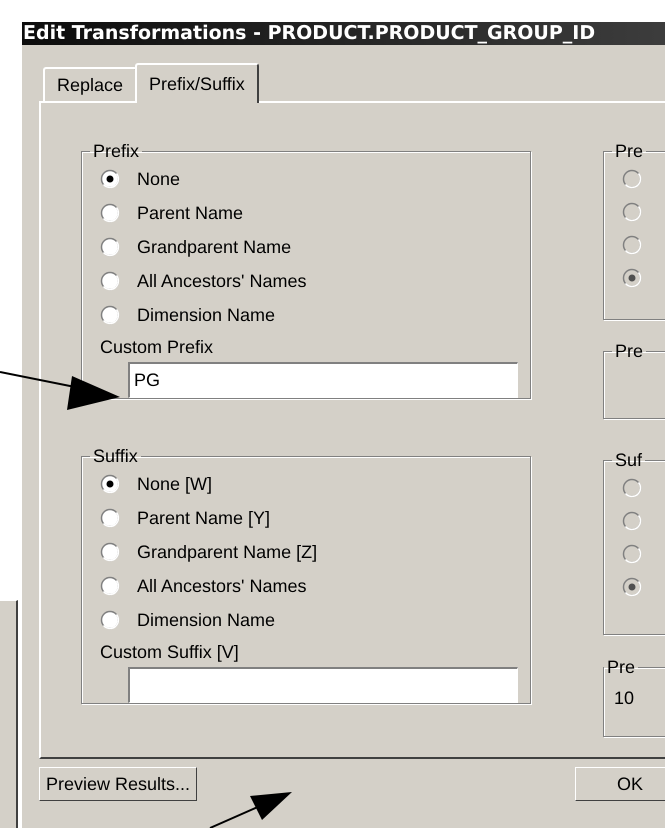  I want to click on radio-label: Grandparent Name, so click(214, 247).